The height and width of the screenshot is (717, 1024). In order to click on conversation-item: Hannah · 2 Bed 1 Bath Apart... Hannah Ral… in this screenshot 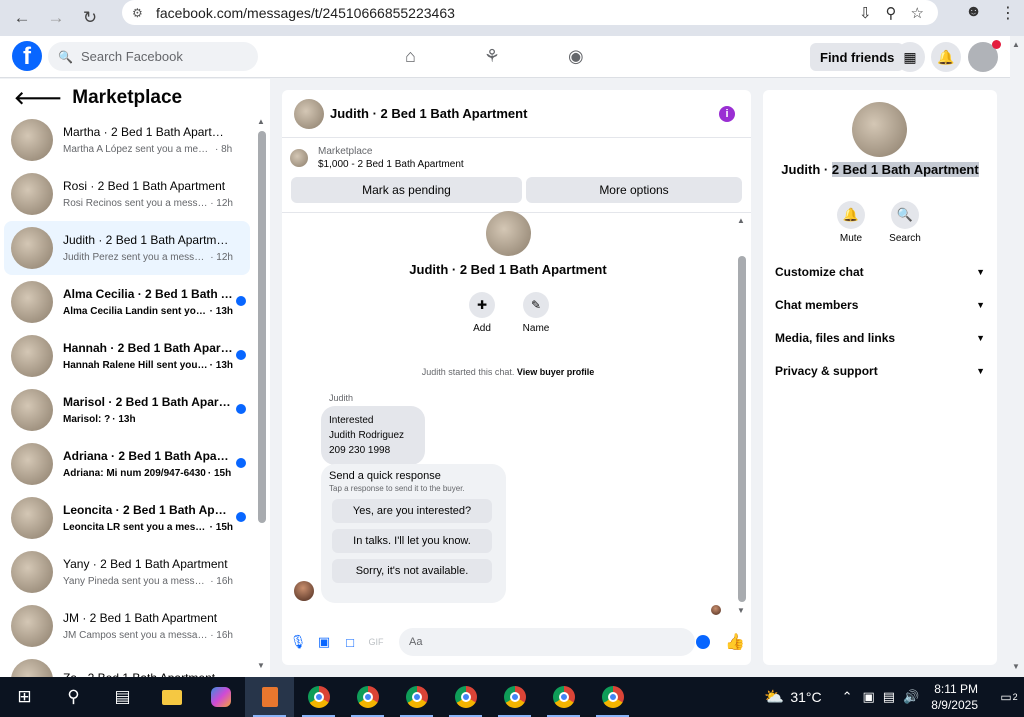, I will do `click(127, 356)`.